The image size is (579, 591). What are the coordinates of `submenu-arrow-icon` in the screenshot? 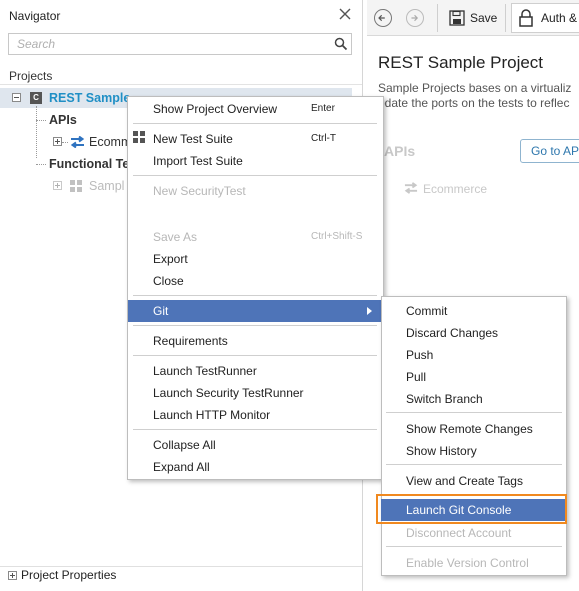 It's located at (369, 311).